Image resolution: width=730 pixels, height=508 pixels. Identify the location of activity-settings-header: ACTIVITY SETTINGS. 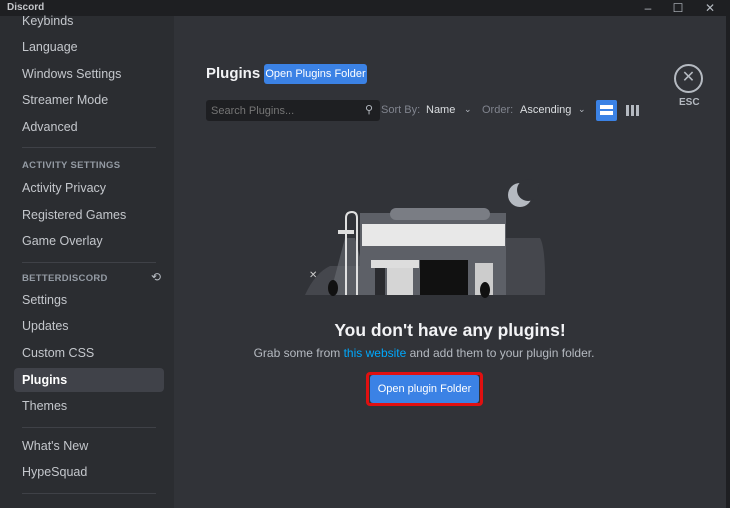
(71, 165).